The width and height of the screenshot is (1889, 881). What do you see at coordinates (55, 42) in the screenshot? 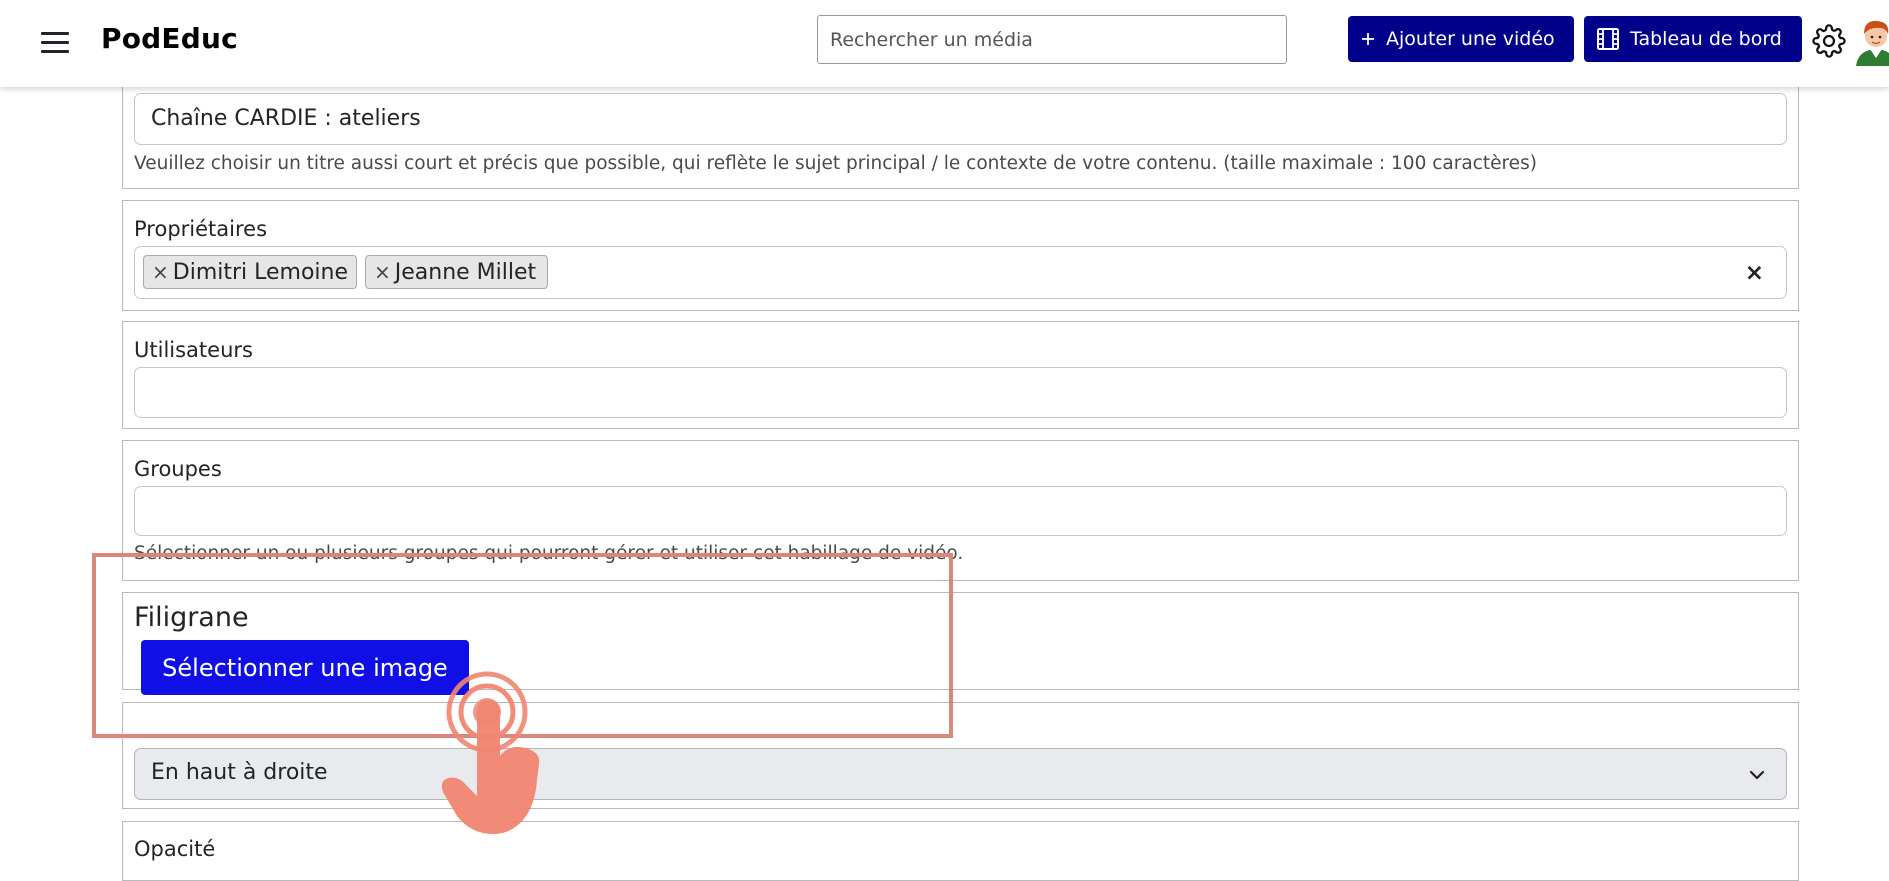
I see `menu-icon` at bounding box center [55, 42].